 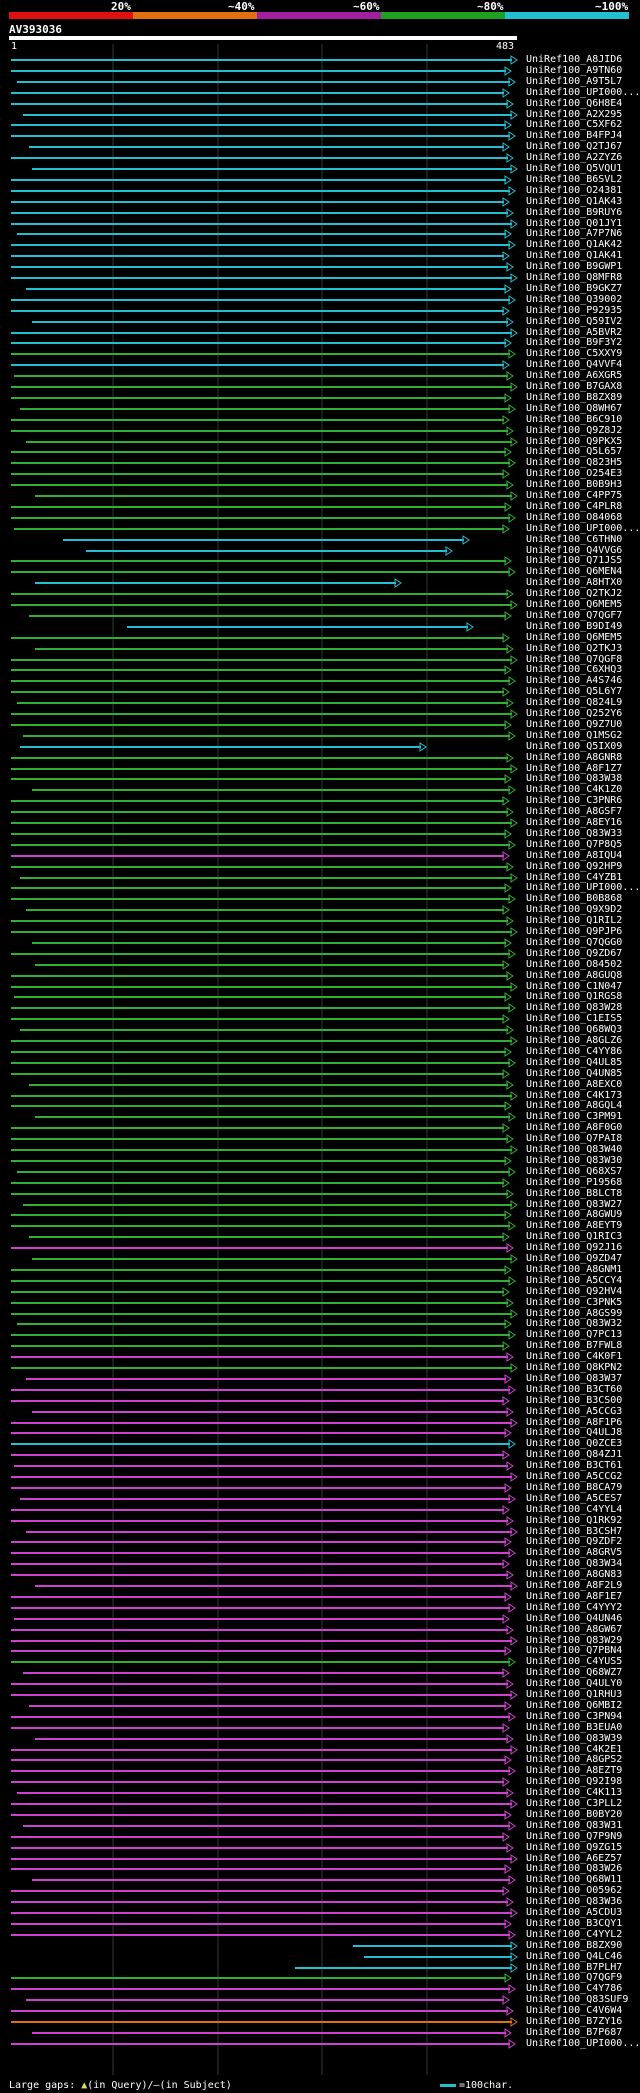 I want to click on hit-label: UniRef100_Q9ZDF2, so click(x=574, y=1542).